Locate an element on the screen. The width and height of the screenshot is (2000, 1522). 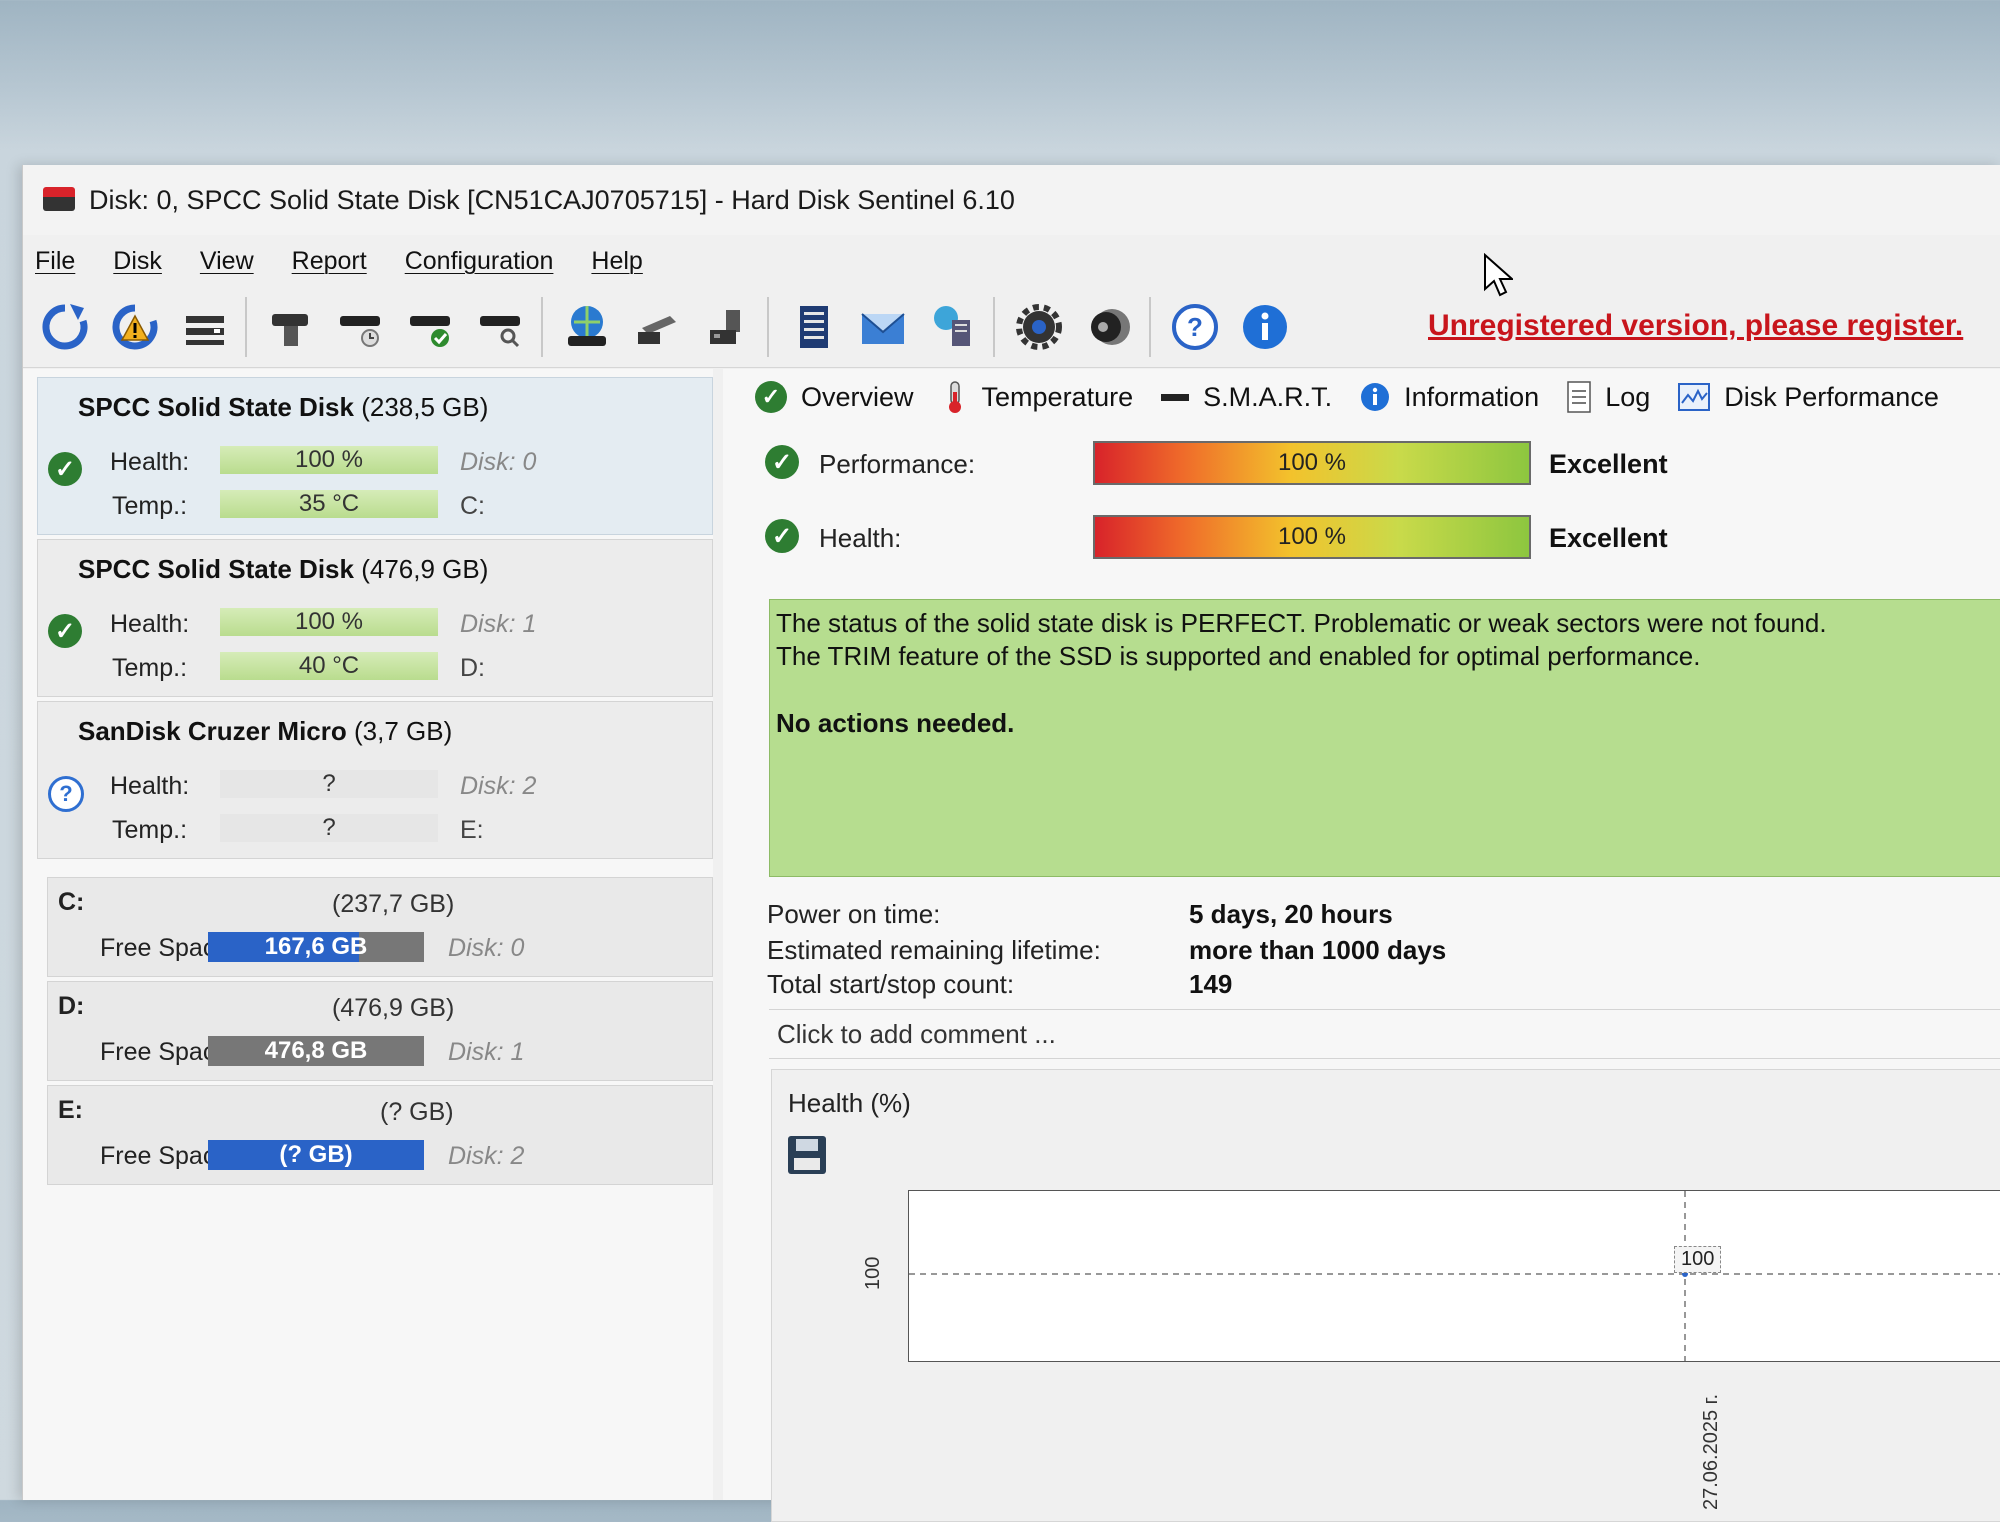
disk-list-button is located at coordinates (205, 327).